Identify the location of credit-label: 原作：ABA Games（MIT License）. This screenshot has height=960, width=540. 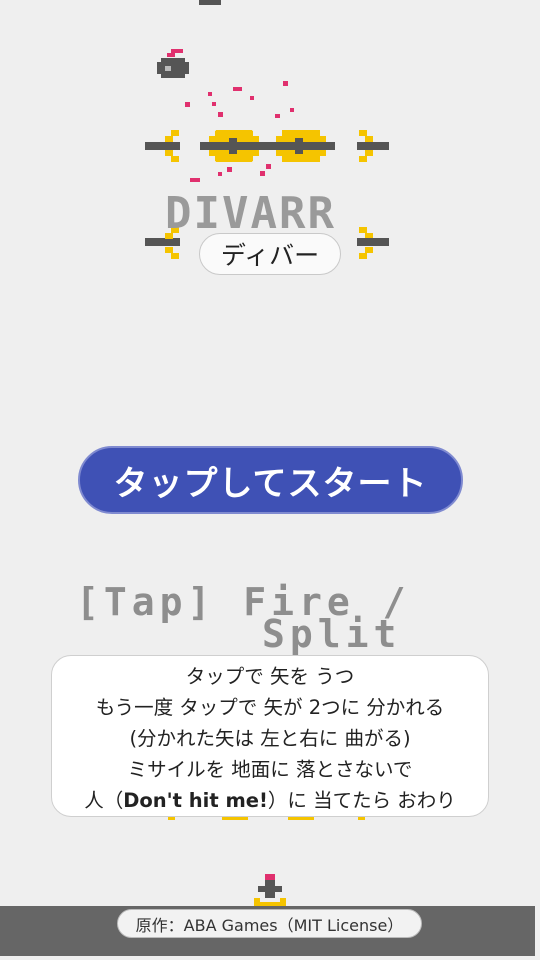
(269, 923).